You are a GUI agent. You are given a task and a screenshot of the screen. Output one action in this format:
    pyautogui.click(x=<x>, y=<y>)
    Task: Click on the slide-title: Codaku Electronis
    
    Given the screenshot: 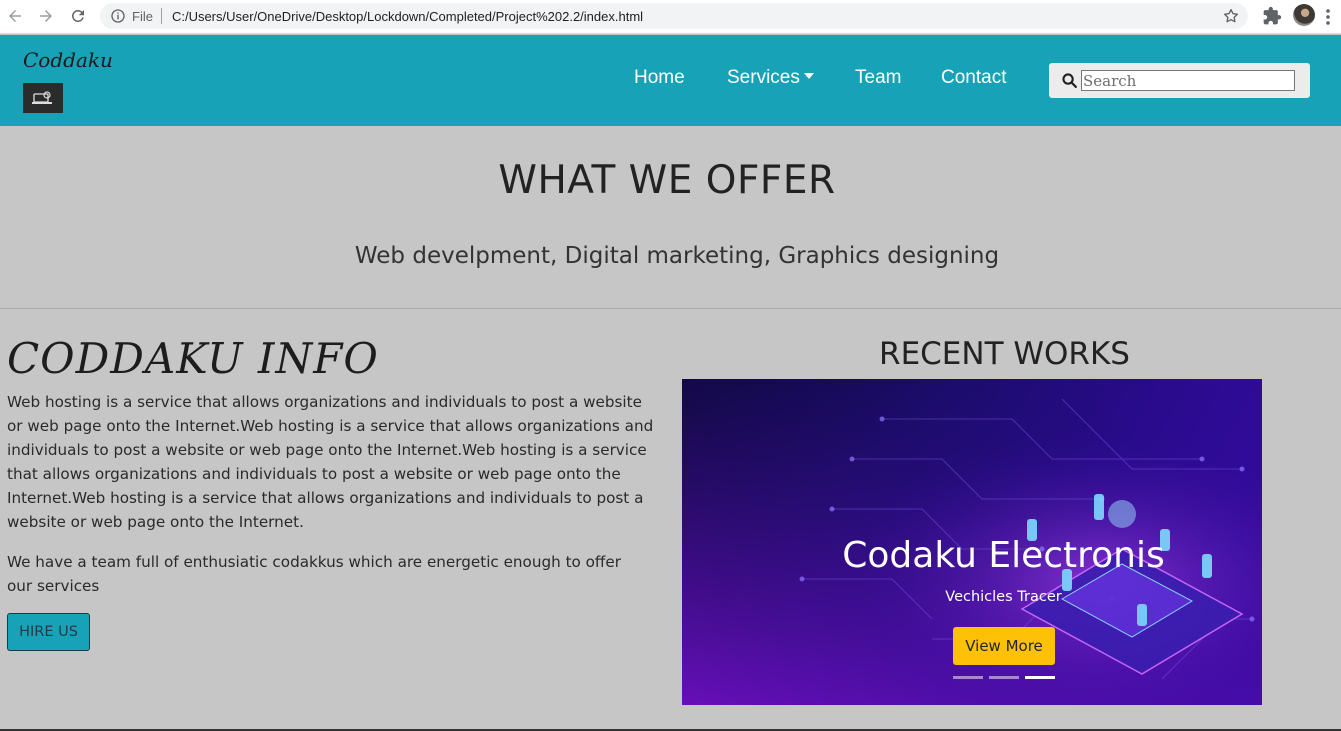 What is the action you would take?
    pyautogui.click(x=1003, y=555)
    